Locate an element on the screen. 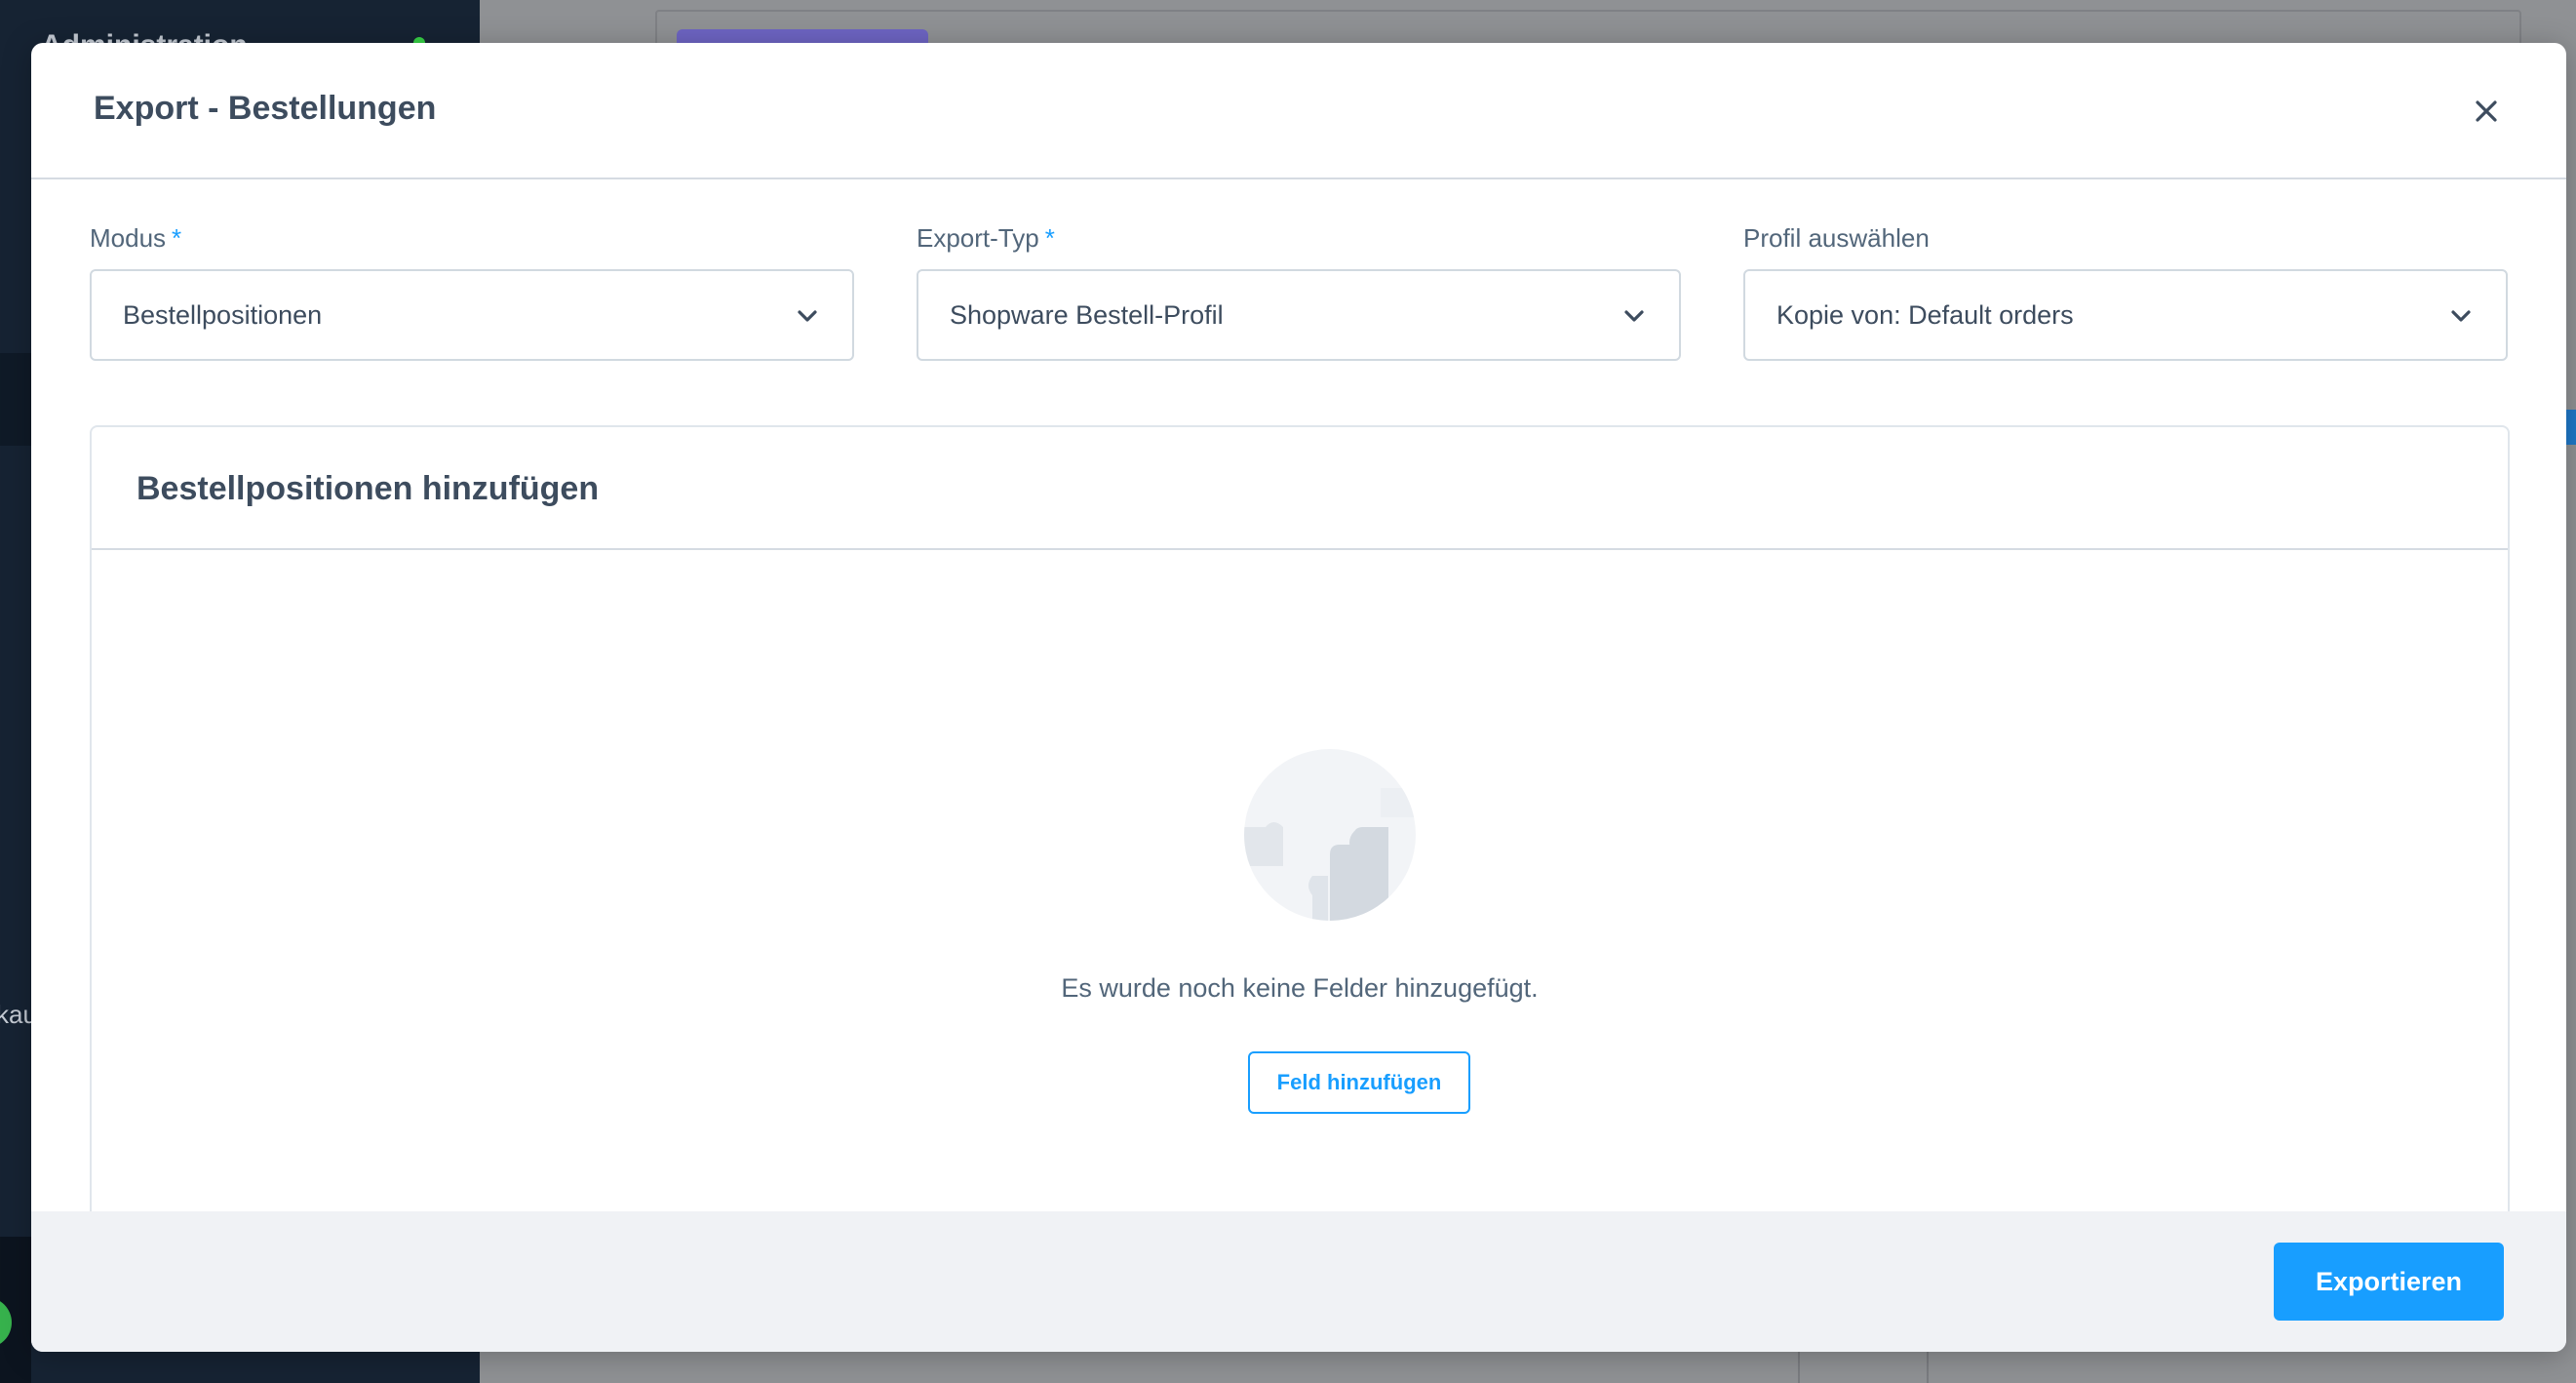 The image size is (2576, 1383). modal-title: Export - Bestellungen is located at coordinates (265, 109).